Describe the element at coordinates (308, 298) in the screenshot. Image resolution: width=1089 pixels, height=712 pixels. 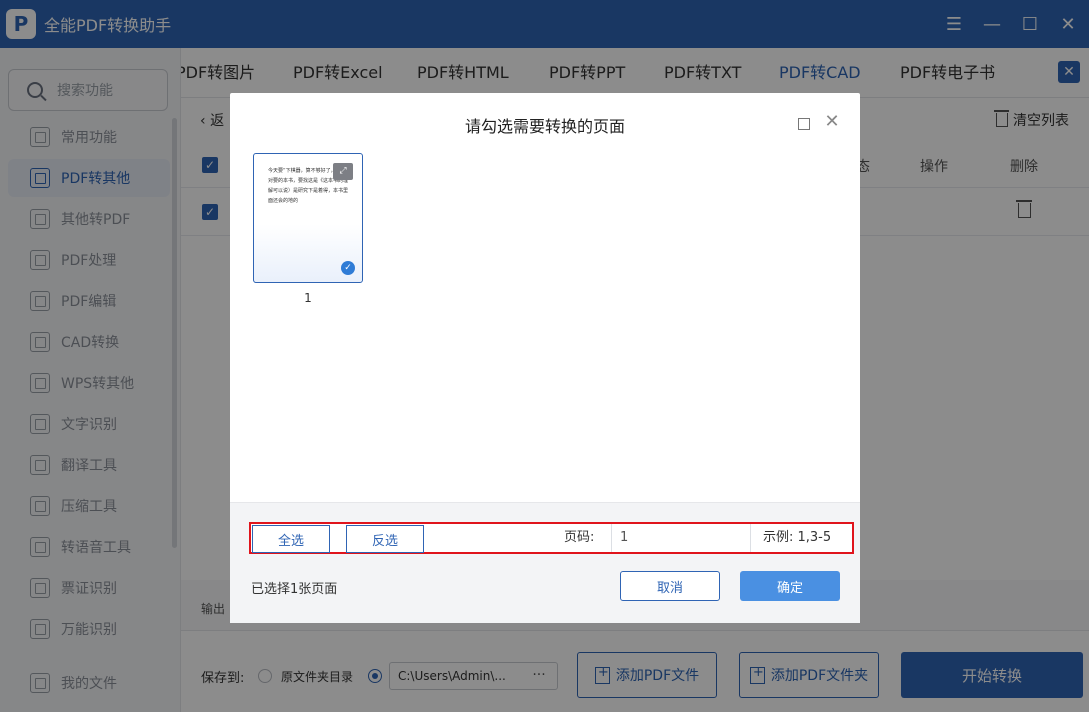
I see `page-number-label: 1` at that location.